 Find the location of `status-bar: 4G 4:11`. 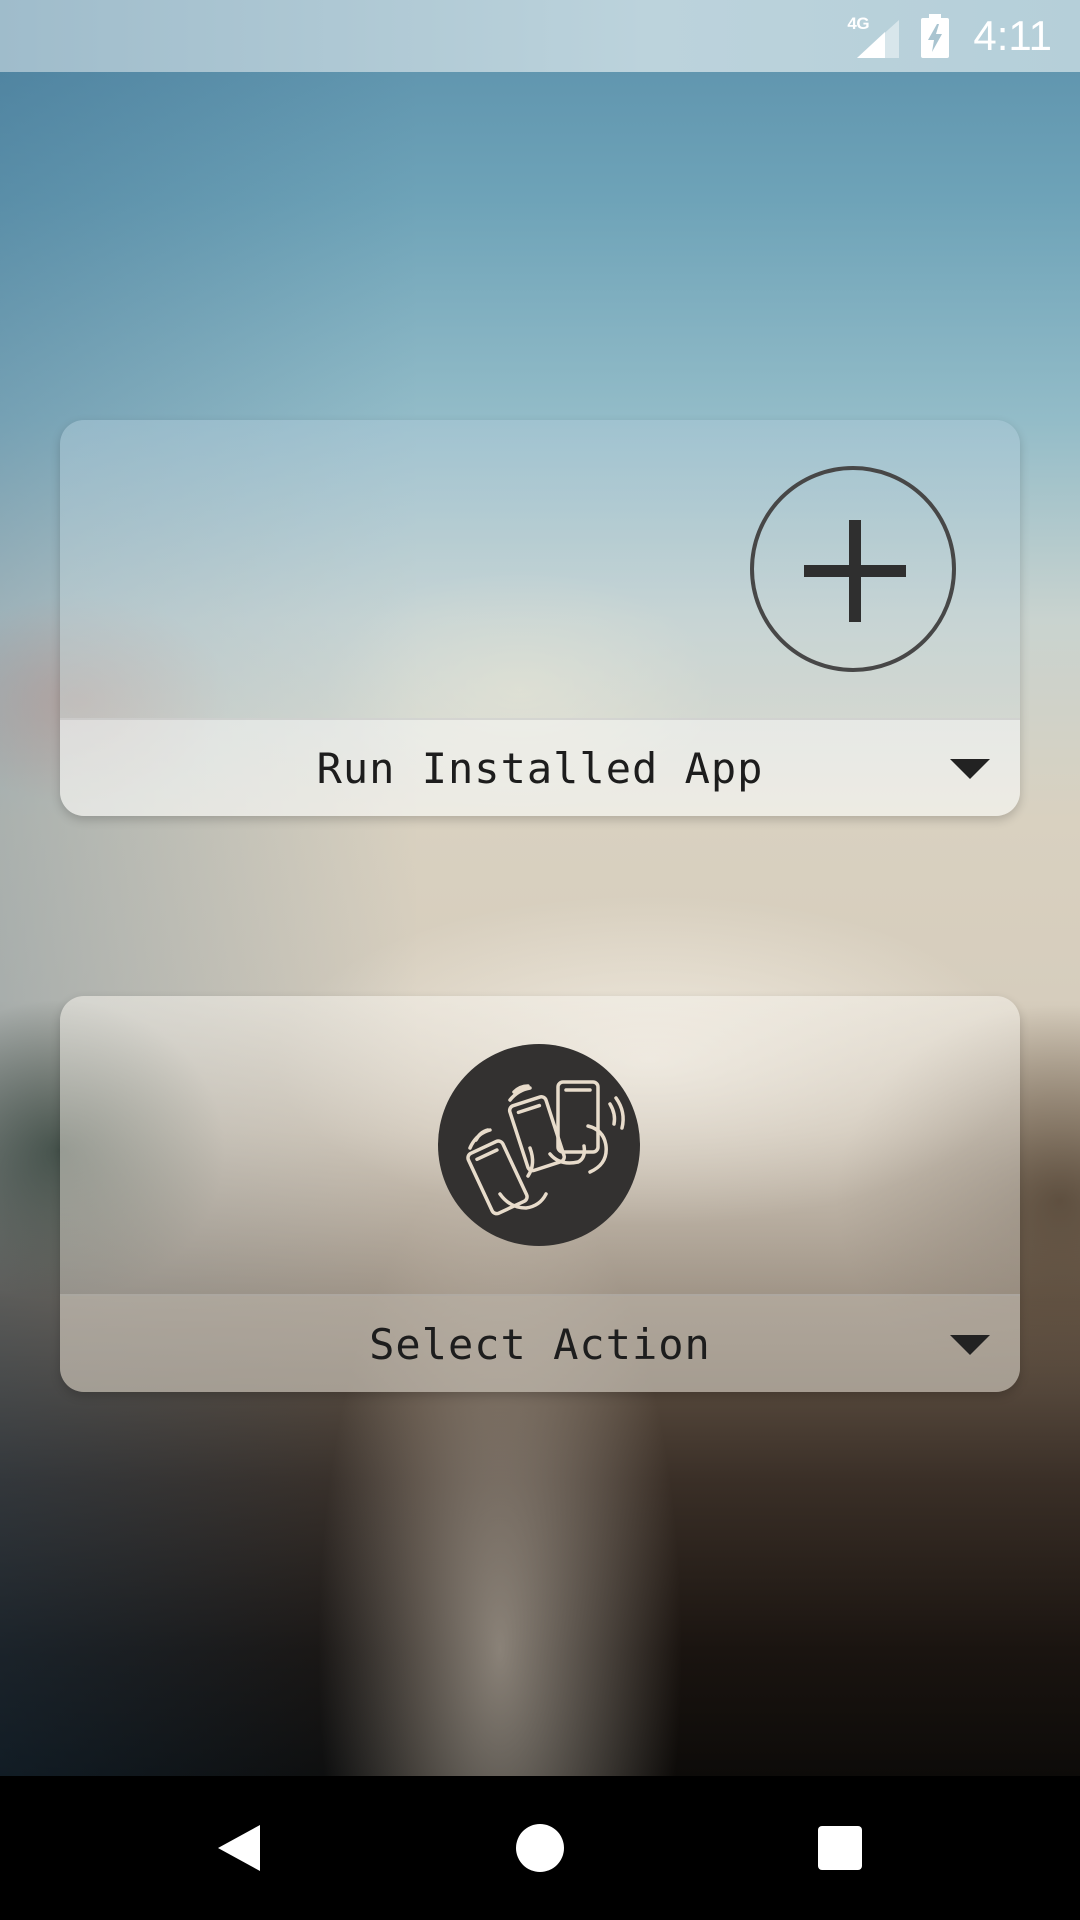

status-bar: 4G 4:11 is located at coordinates (540, 36).